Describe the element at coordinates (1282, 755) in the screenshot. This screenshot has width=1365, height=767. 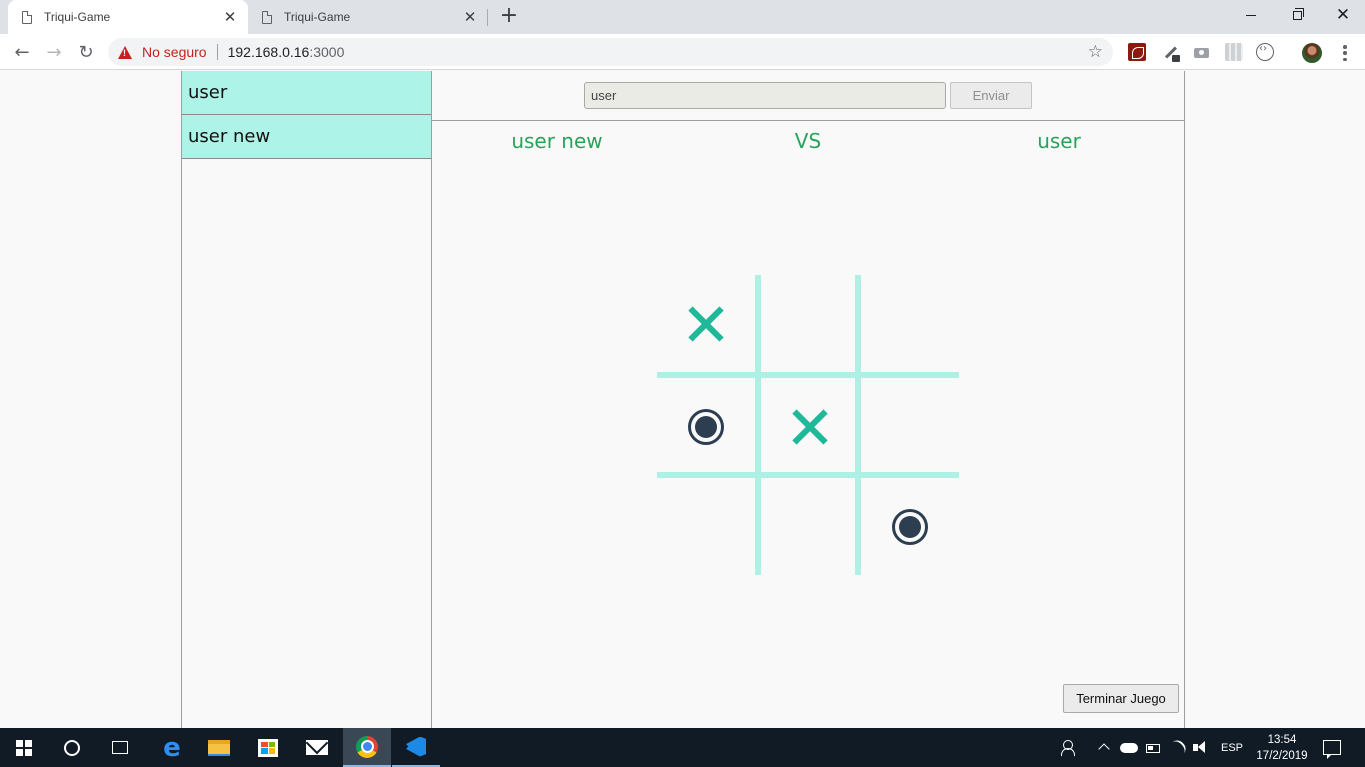
I see `clock-date: 17/2/2019` at that location.